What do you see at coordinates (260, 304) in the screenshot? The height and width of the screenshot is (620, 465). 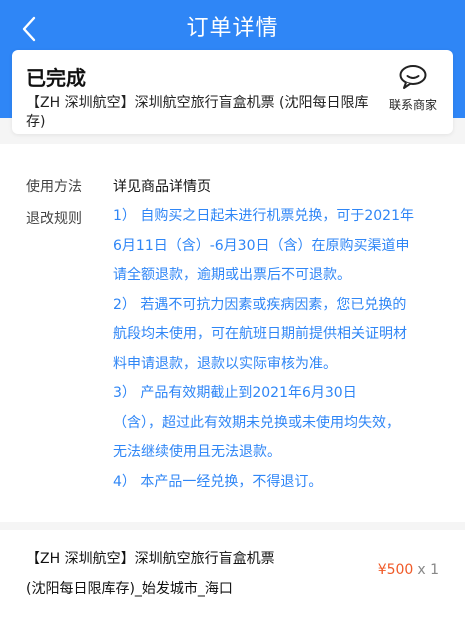 I see `rule-line: 2） 若遇不可抗力因素或疾病因素，您已兑换的` at bounding box center [260, 304].